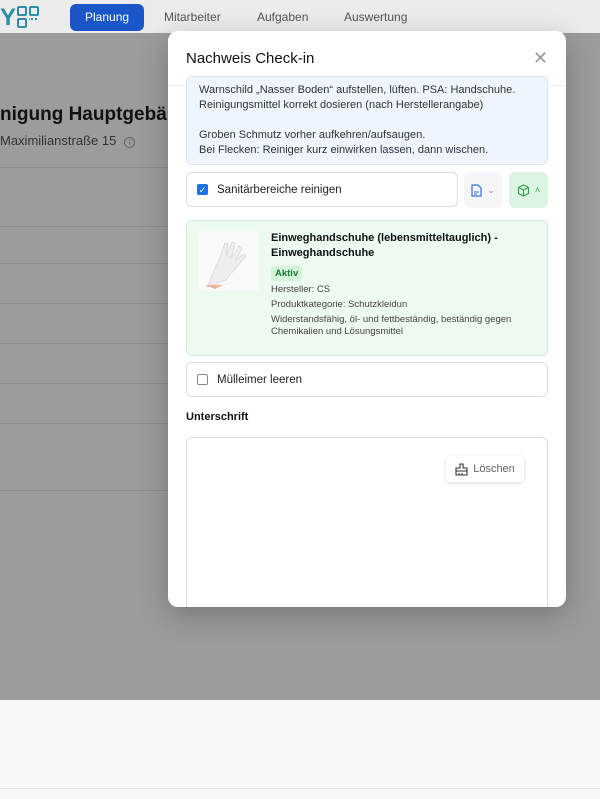 The height and width of the screenshot is (799, 600). I want to click on page-title: nigung Hauptgebäud, so click(95, 114).